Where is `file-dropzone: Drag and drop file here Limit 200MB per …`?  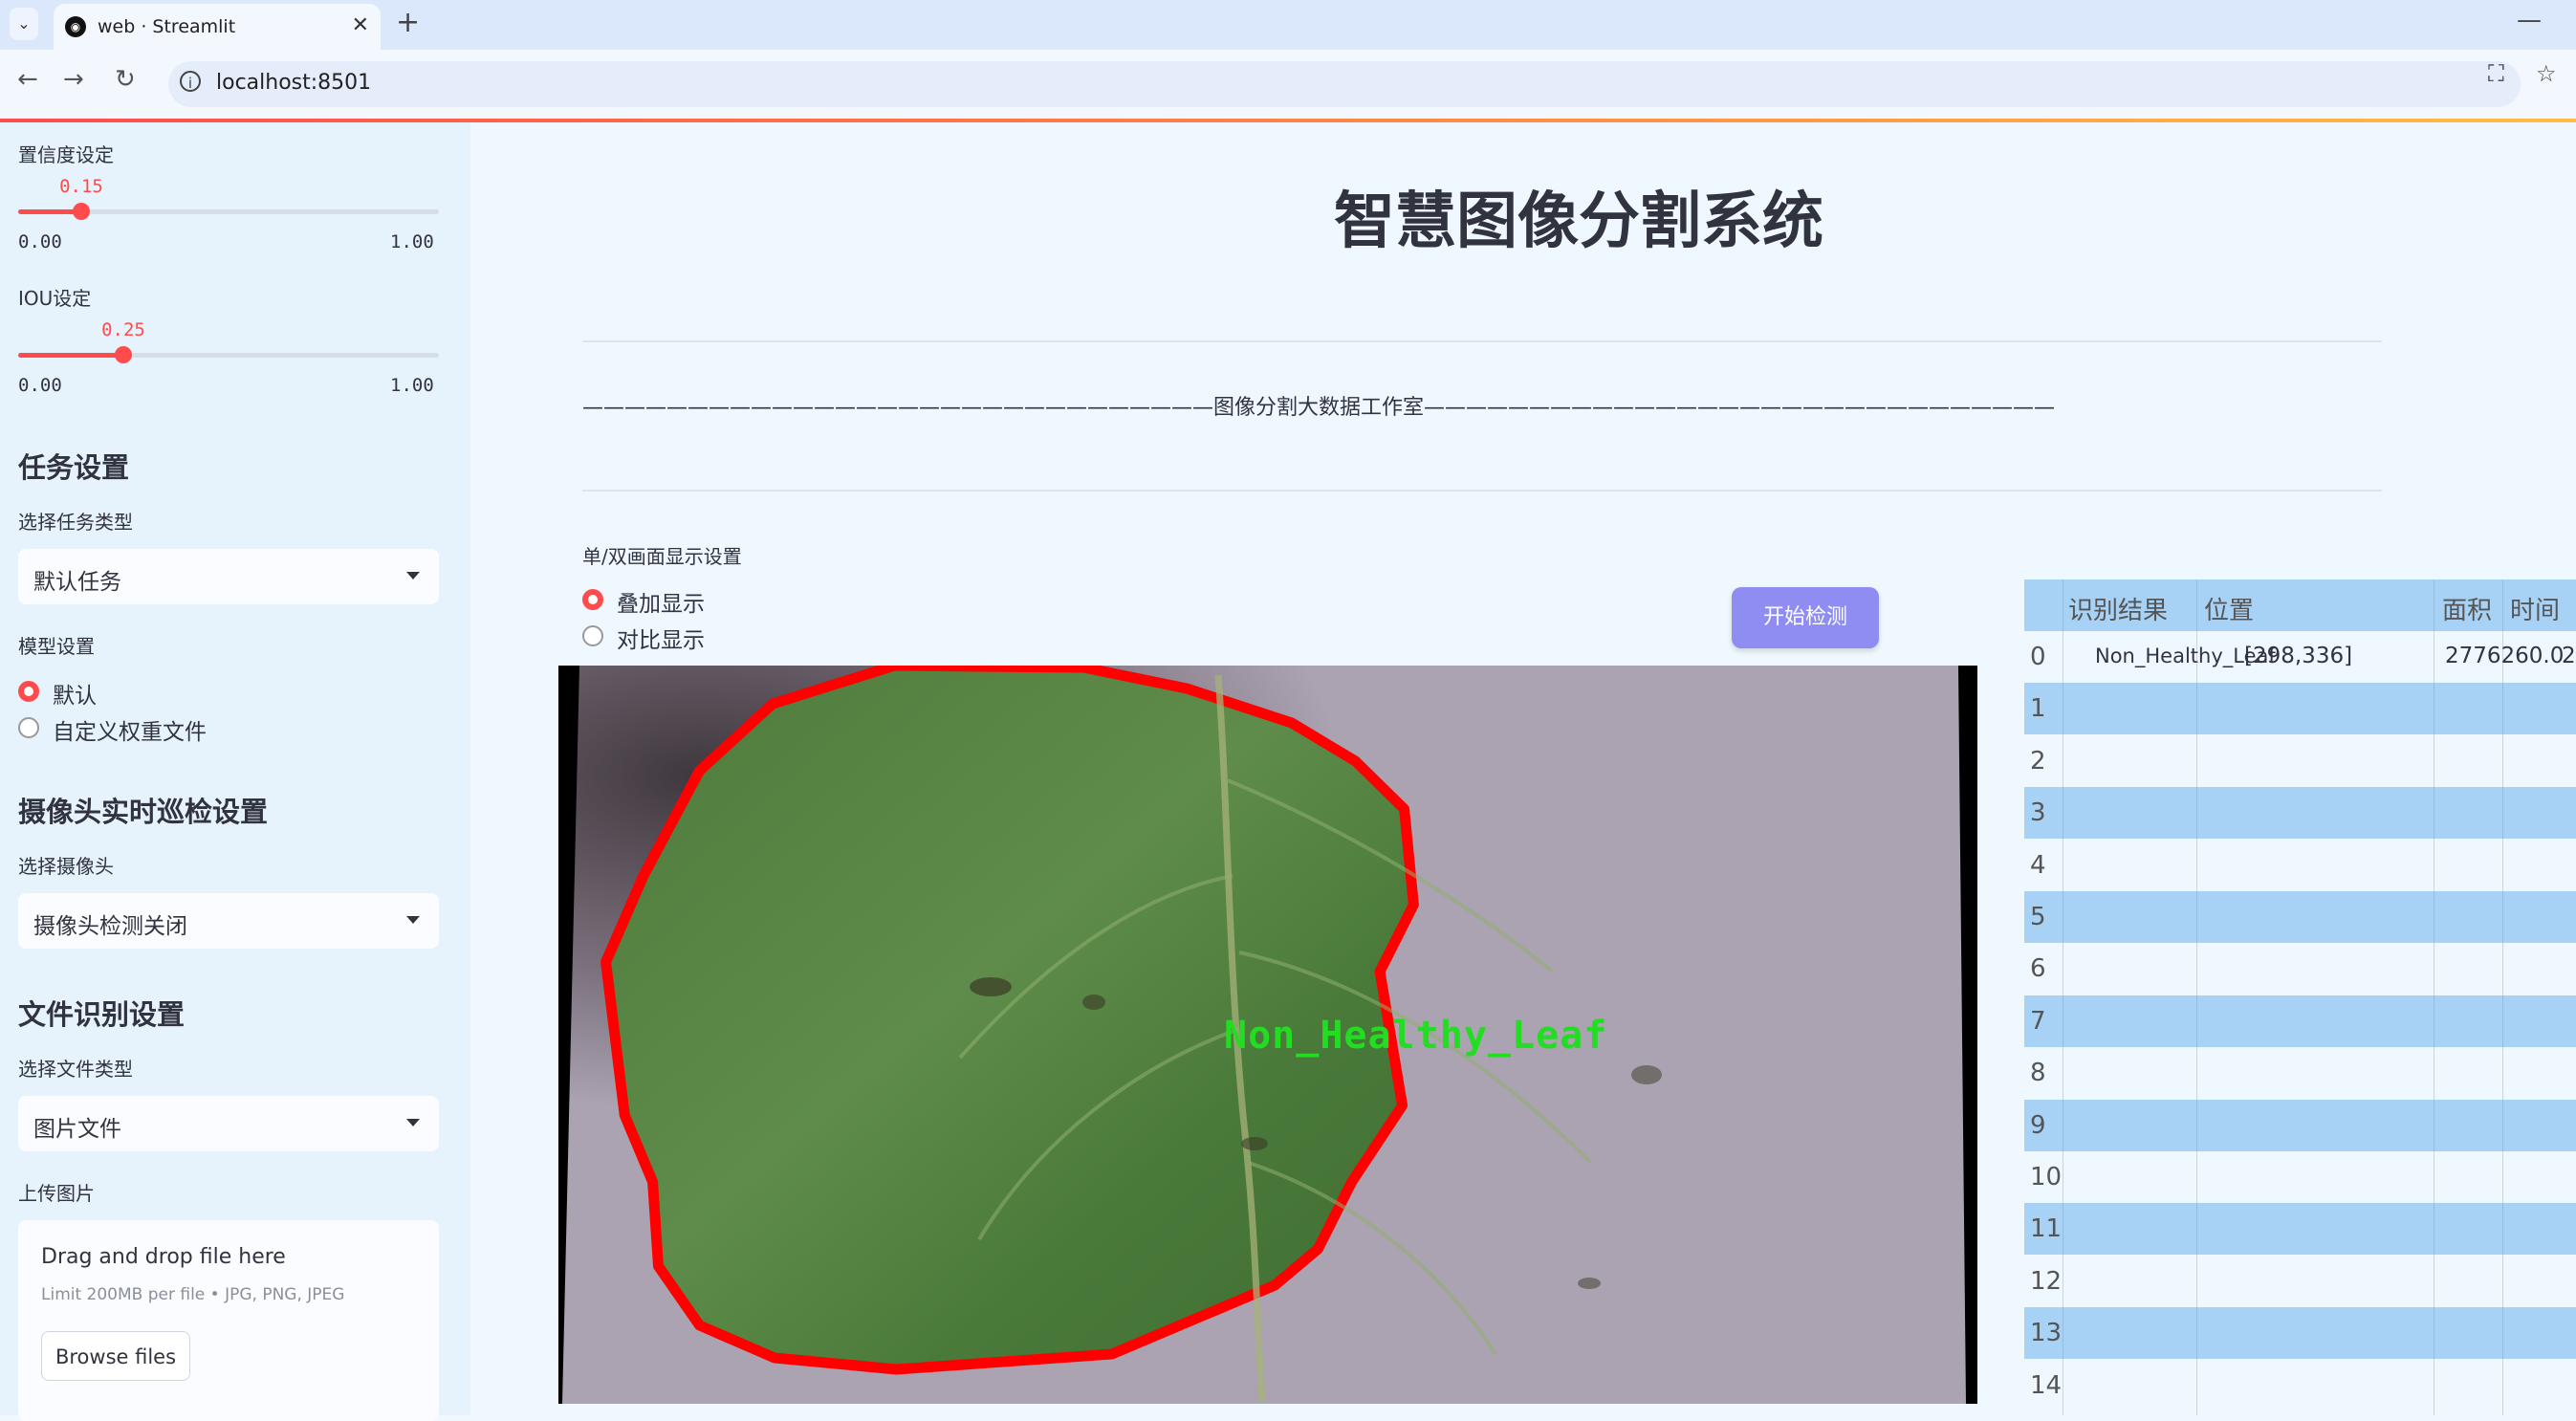
file-dropzone: Drag and drop file here Limit 200MB per … is located at coordinates (228, 1320).